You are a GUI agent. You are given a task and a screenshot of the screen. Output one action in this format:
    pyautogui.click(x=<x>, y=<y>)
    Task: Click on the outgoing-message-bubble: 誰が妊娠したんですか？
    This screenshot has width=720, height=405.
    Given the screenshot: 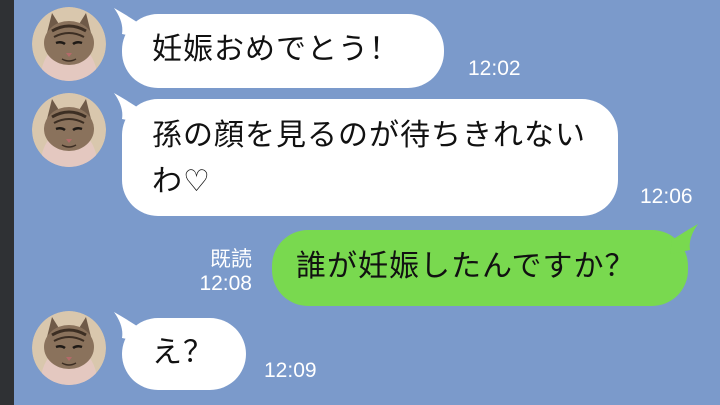 What is the action you would take?
    pyautogui.click(x=485, y=265)
    